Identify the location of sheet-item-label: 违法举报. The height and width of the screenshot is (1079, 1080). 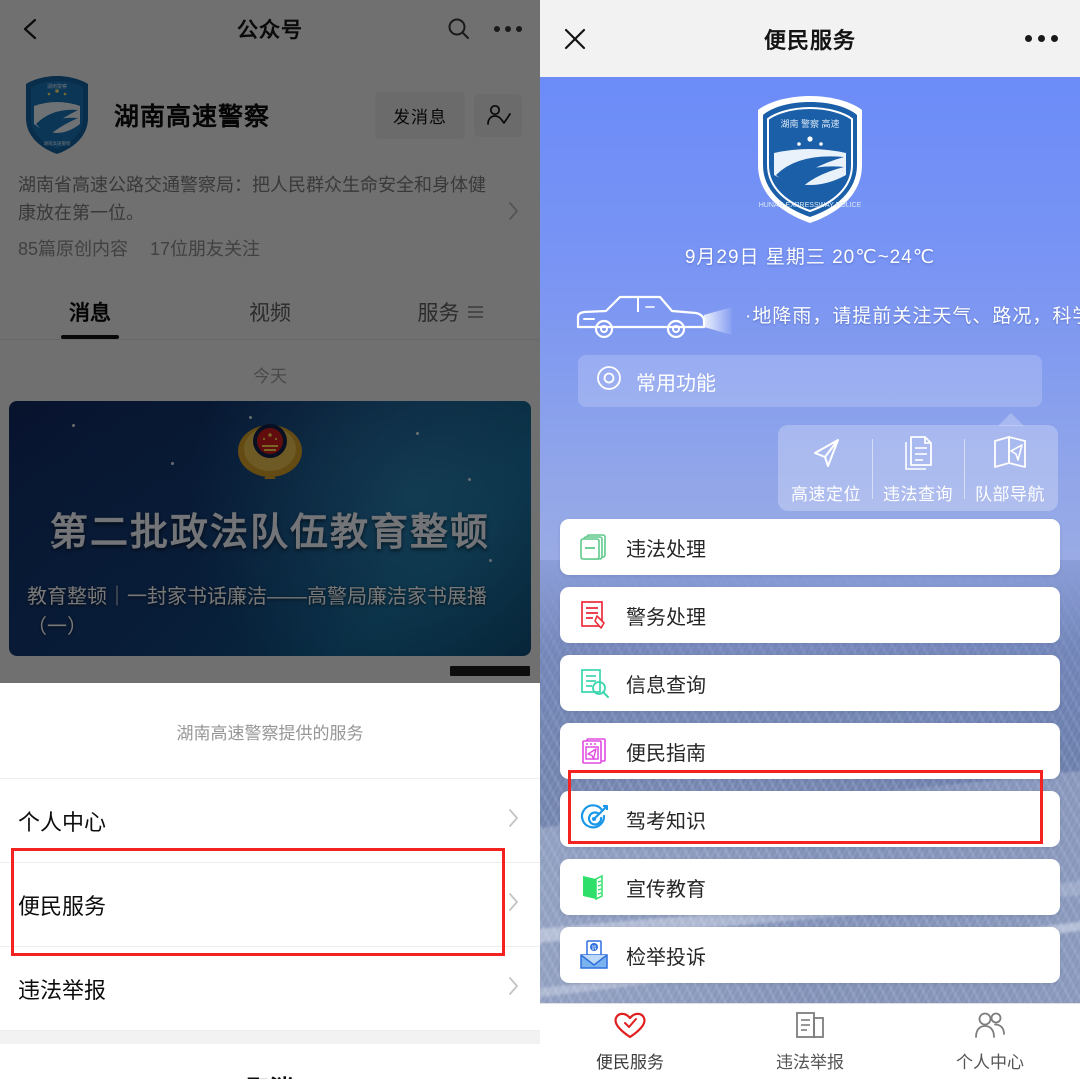
(62, 990).